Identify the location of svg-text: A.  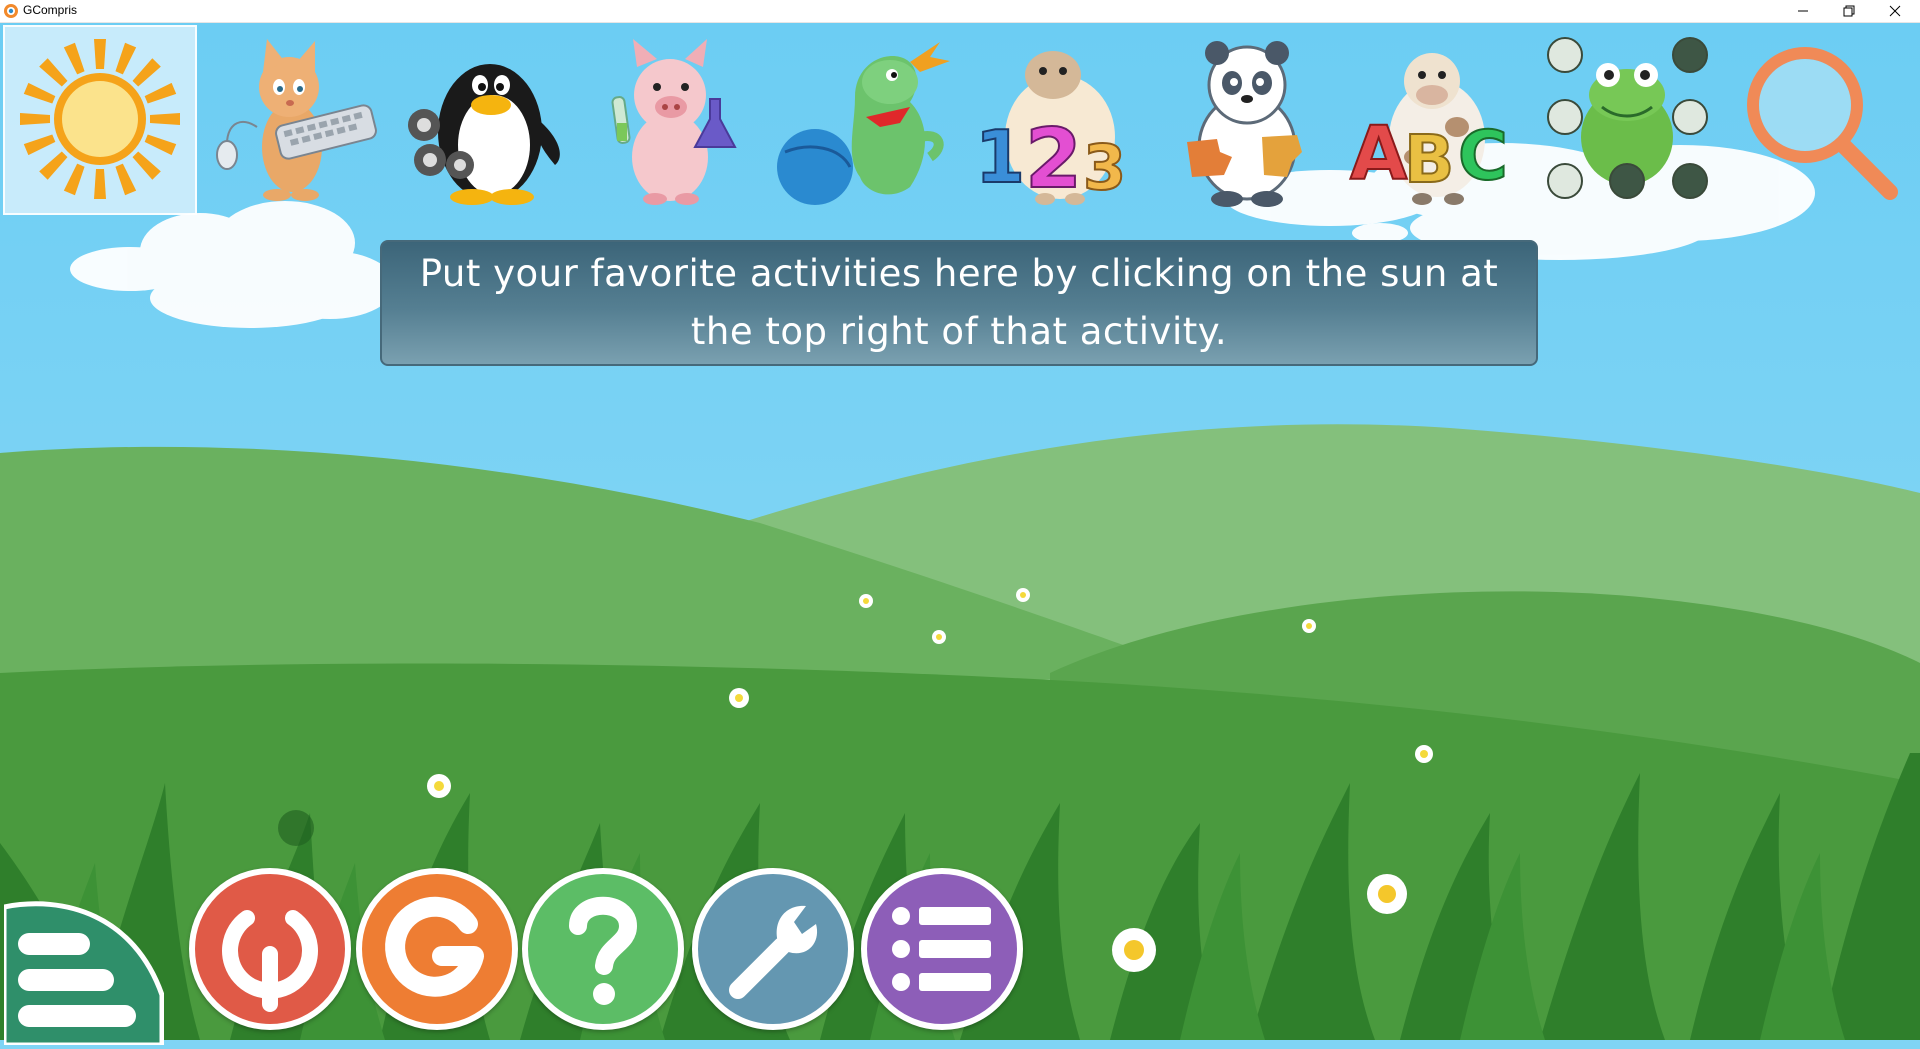
(1378, 154).